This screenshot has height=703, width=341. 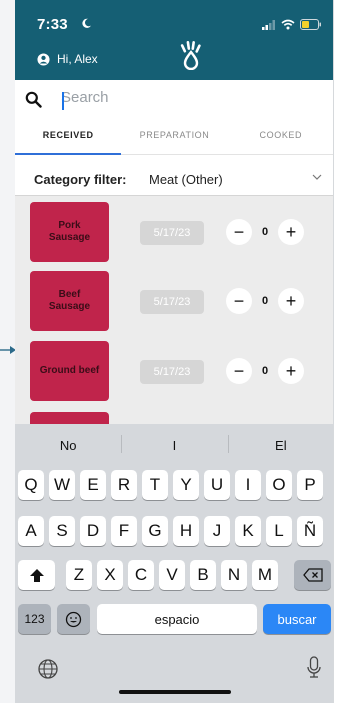 What do you see at coordinates (63, 101) in the screenshot?
I see `text-caret` at bounding box center [63, 101].